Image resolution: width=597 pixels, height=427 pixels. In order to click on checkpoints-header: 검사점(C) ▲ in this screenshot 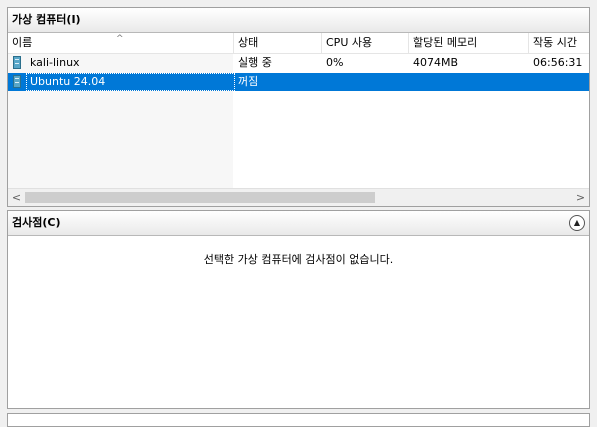, I will do `click(298, 223)`.